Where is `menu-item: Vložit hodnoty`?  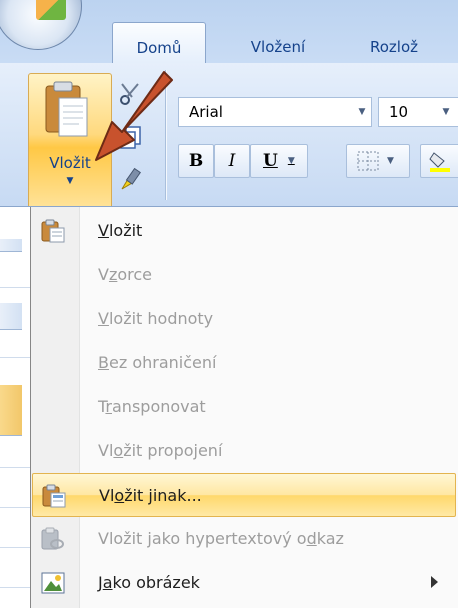
menu-item: Vložit hodnoty is located at coordinates (244, 319).